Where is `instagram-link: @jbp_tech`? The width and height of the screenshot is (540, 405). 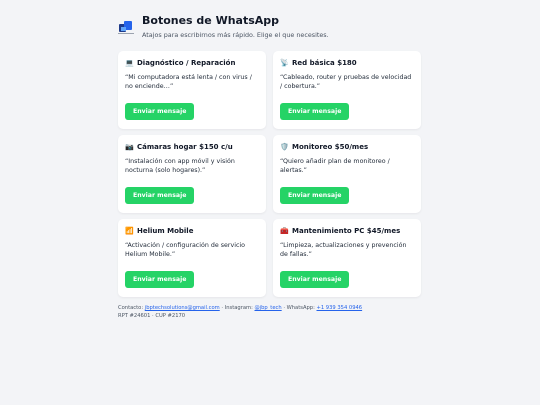
instagram-link: @jbp_tech is located at coordinates (267, 308).